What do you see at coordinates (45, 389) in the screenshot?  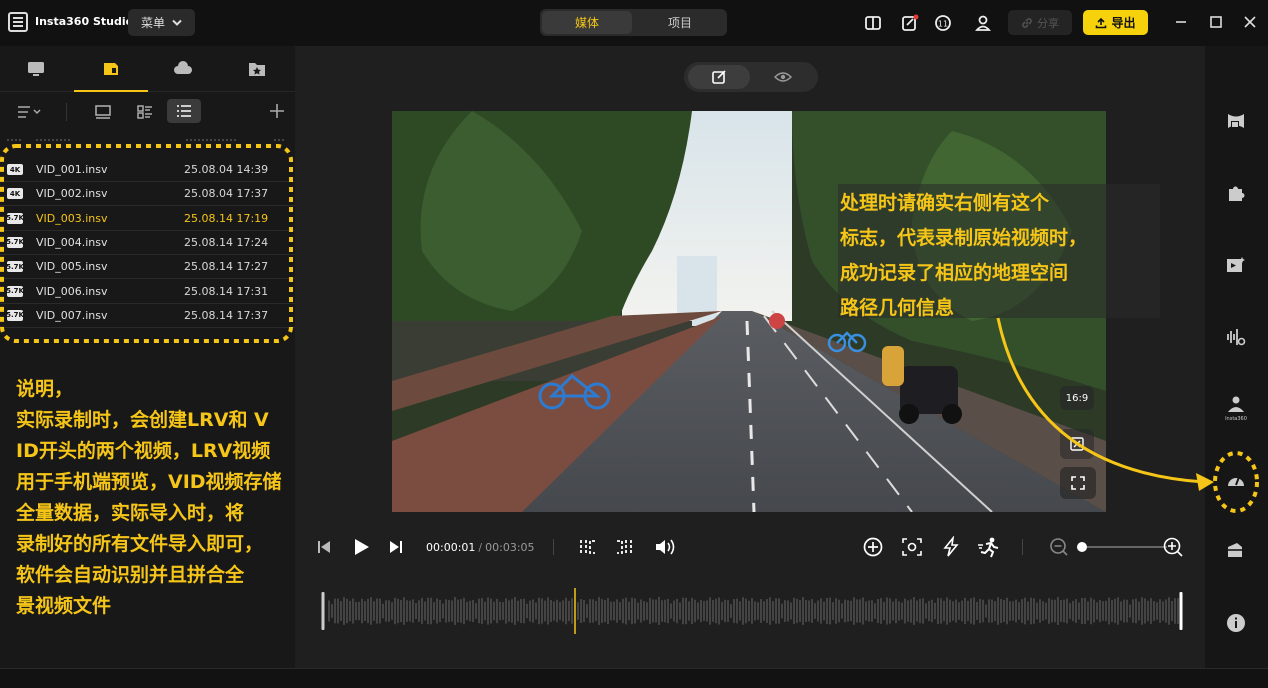 I see `note-line: 说明，` at bounding box center [45, 389].